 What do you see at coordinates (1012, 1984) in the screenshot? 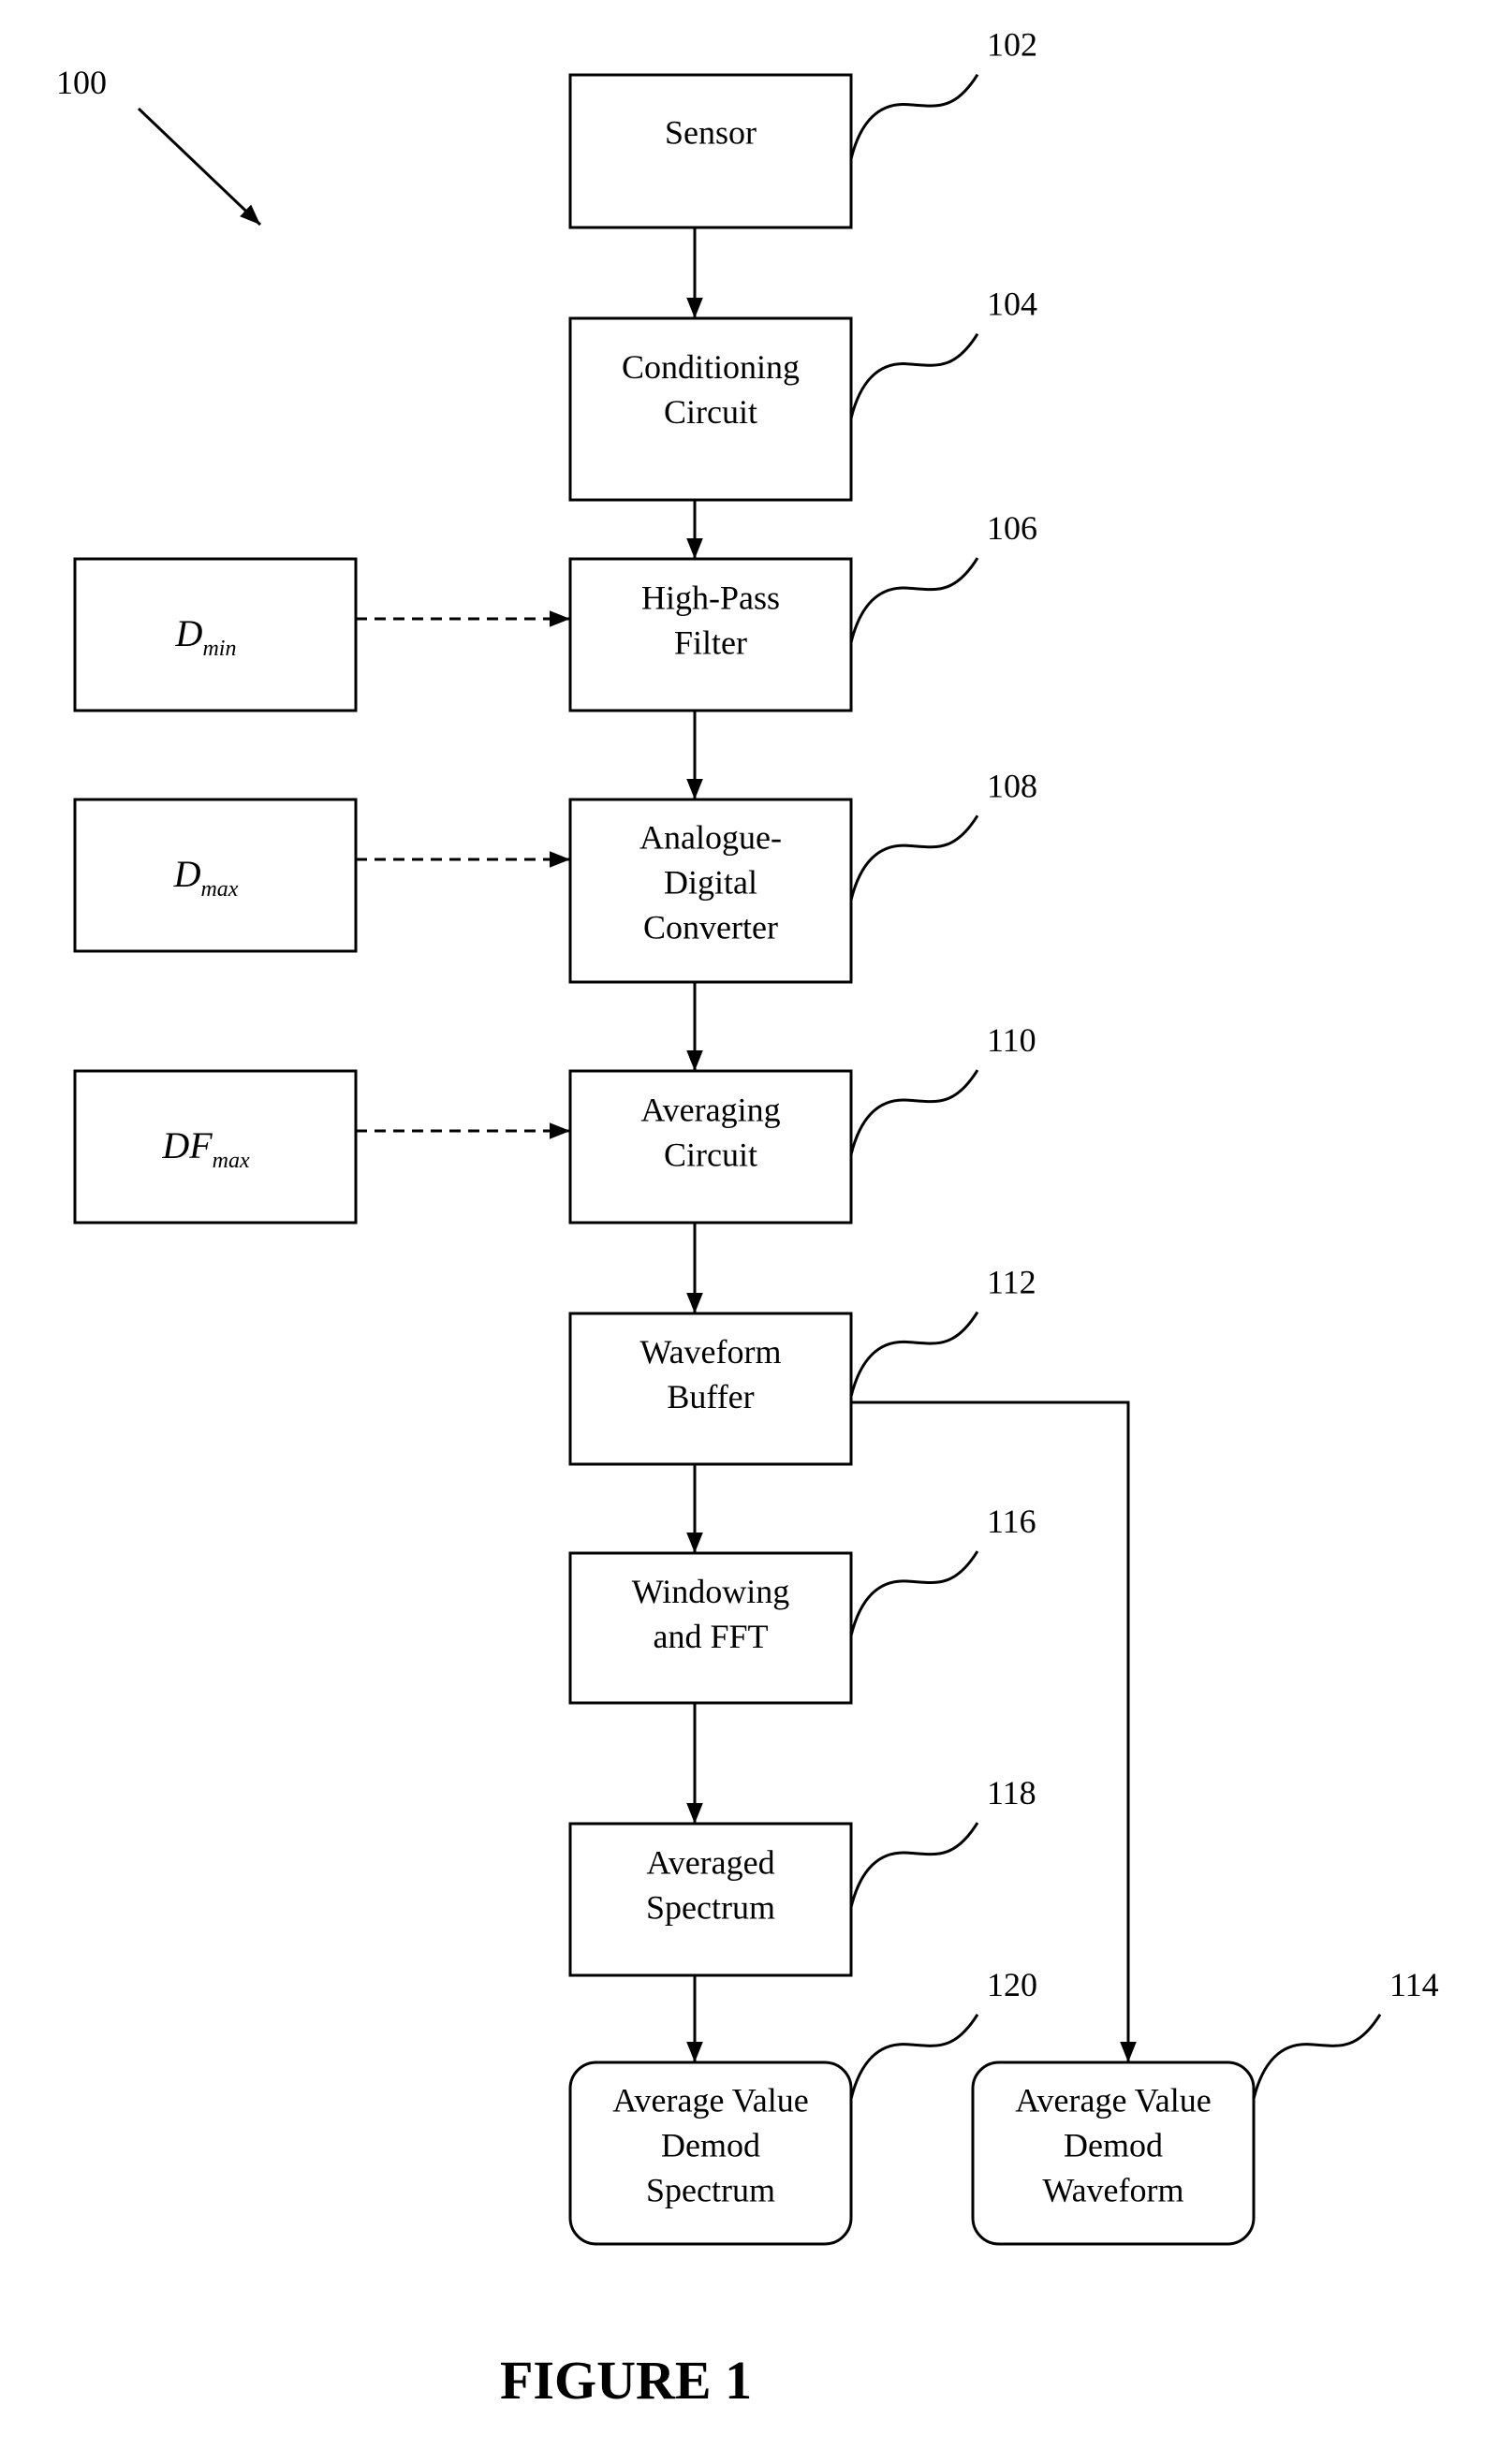
I see `reference-number-120: 120` at bounding box center [1012, 1984].